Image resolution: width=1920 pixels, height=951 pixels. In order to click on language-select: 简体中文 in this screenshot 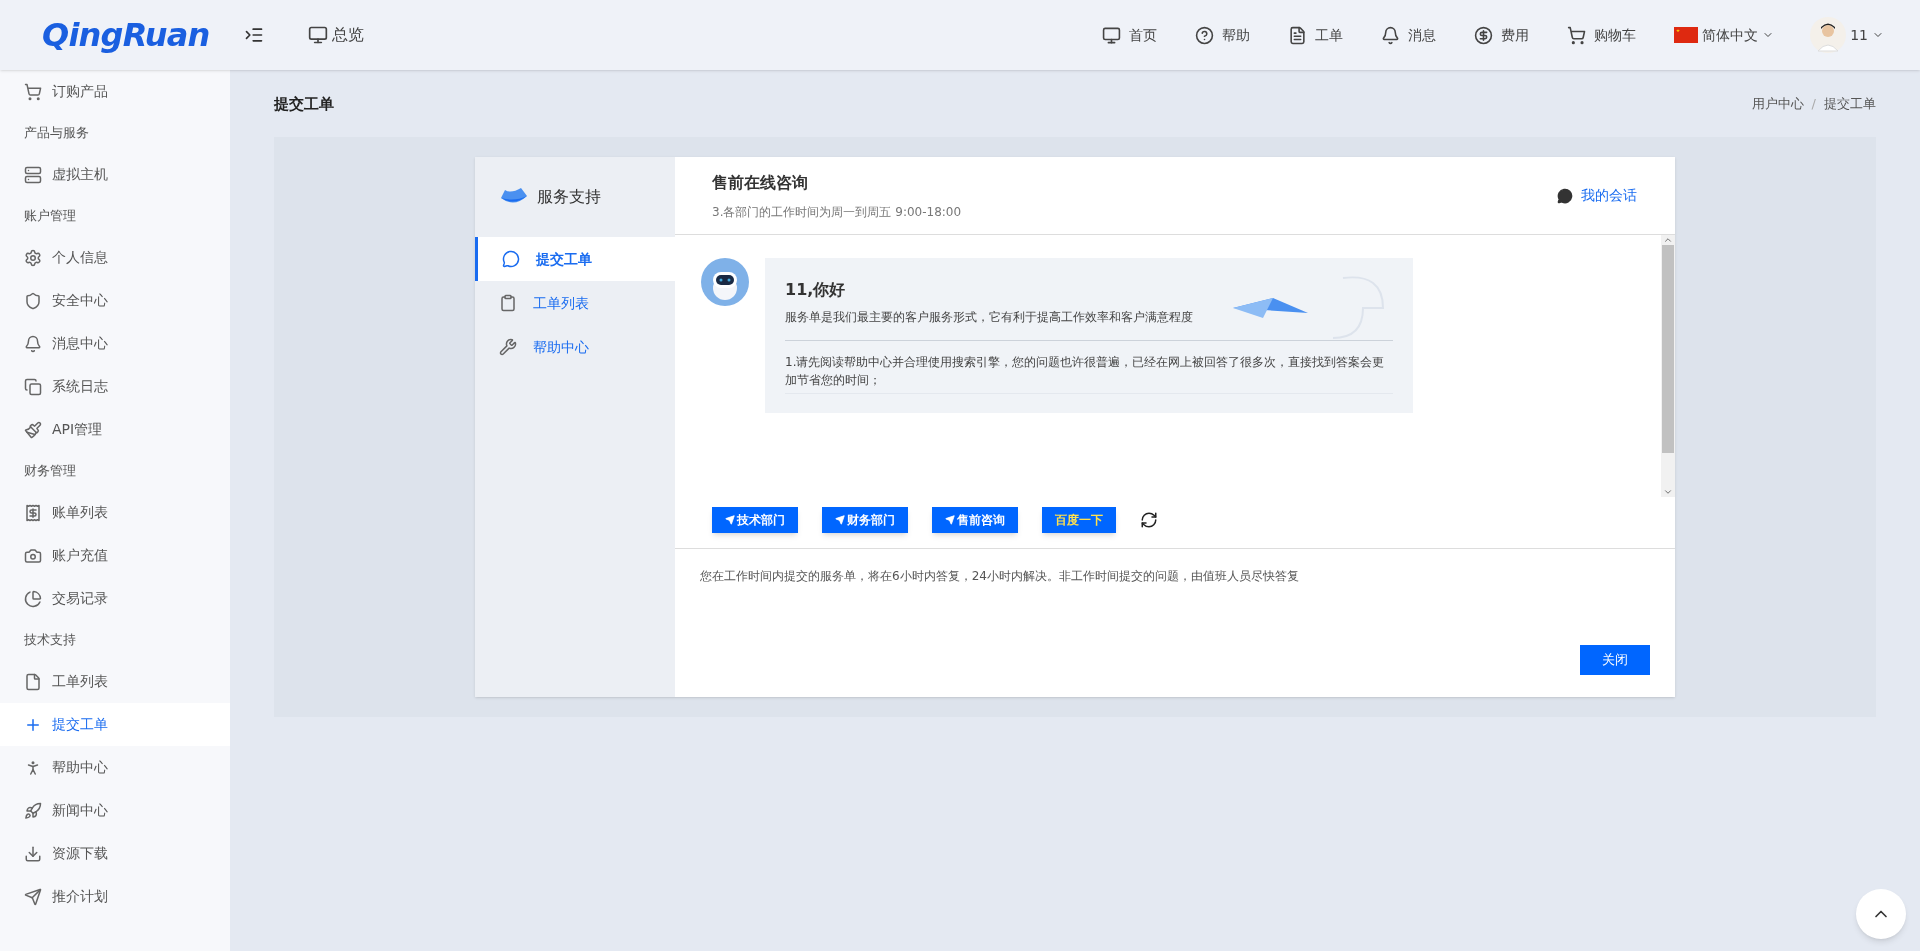, I will do `click(1724, 35)`.